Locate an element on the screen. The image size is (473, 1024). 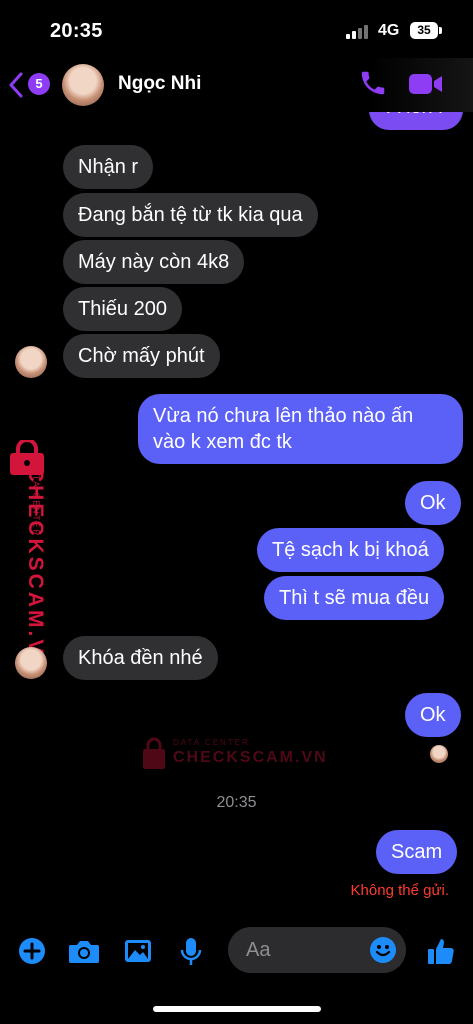
checkscam-watermark-horizontal: DATA CENTER CHECKSCAM.VN is located at coordinates (233, 753).